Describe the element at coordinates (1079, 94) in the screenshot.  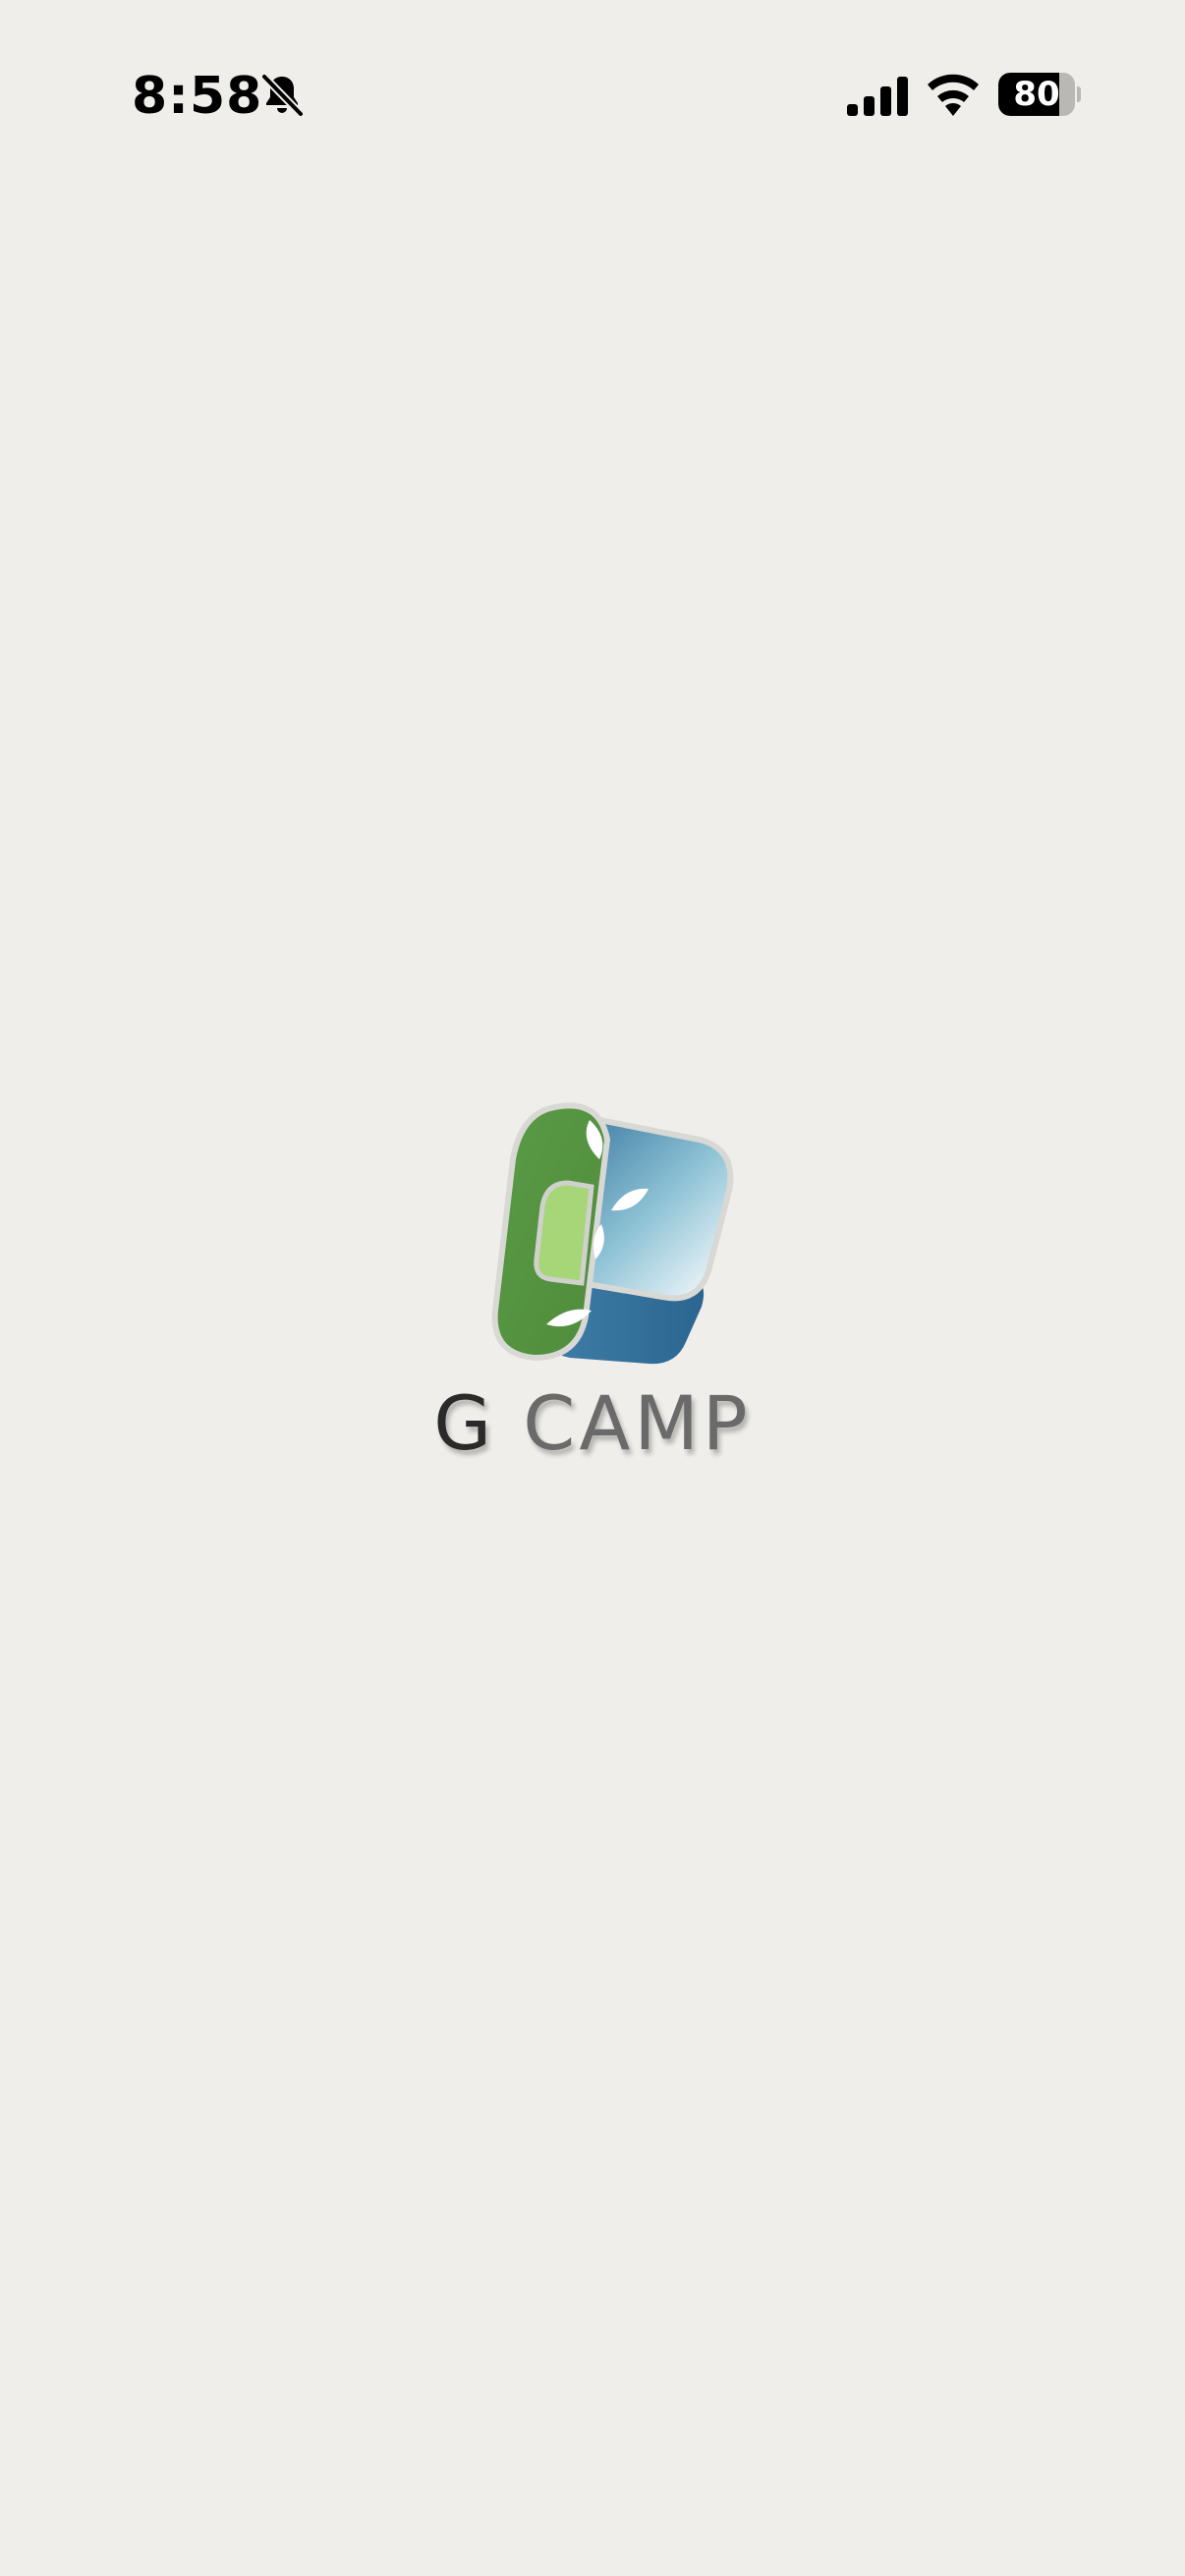
I see `battery-nub` at that location.